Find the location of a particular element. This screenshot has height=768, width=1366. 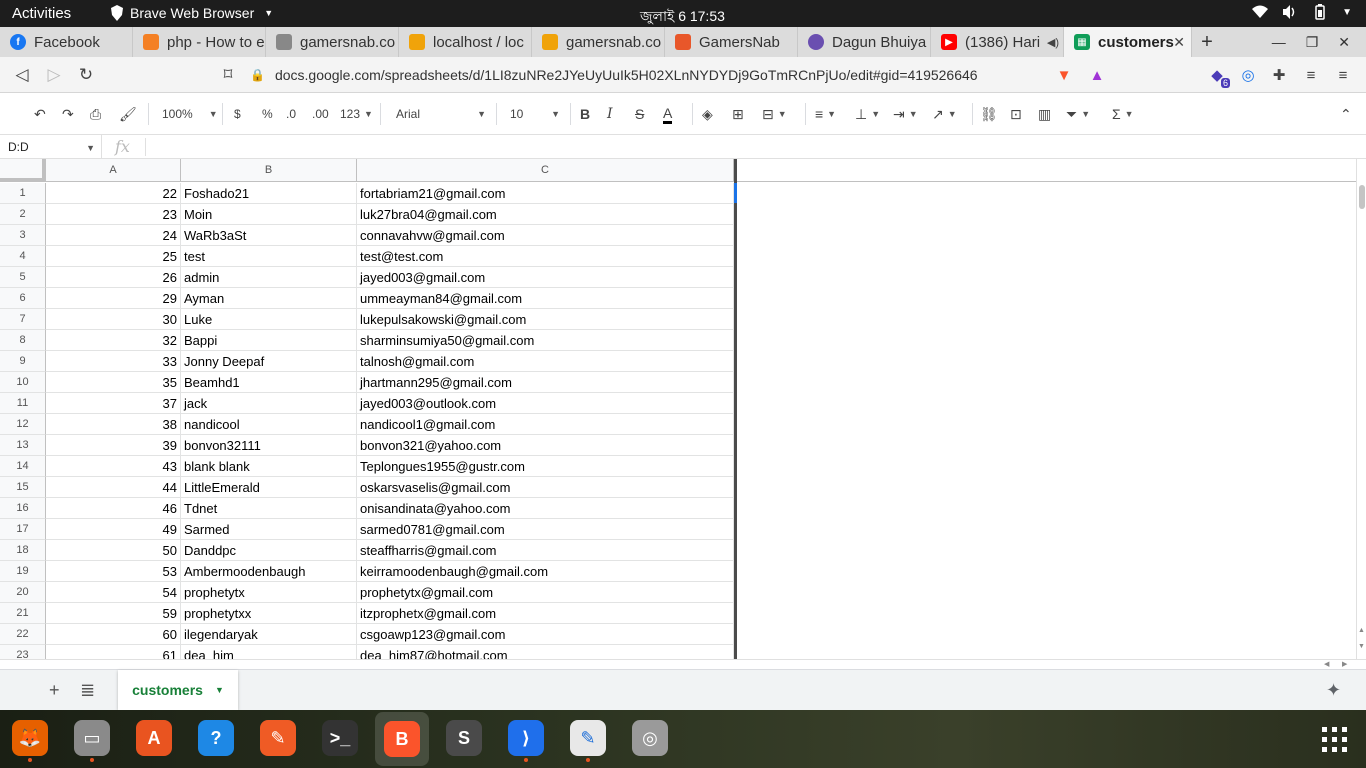

tab-customers-sheet: ▦ customers ✕ is located at coordinates (1128, 42).